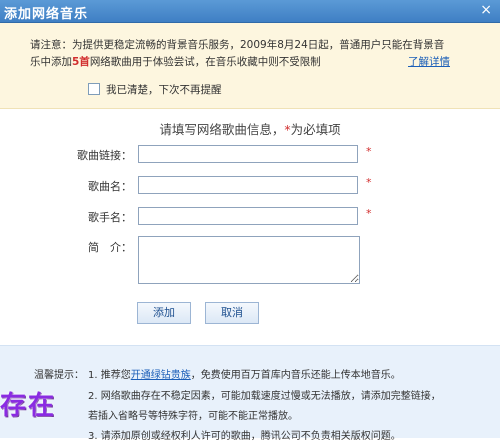 Image resolution: width=500 pixels, height=442 pixels. Describe the element at coordinates (486, 10) in the screenshot. I see `close-icon: ×` at that location.